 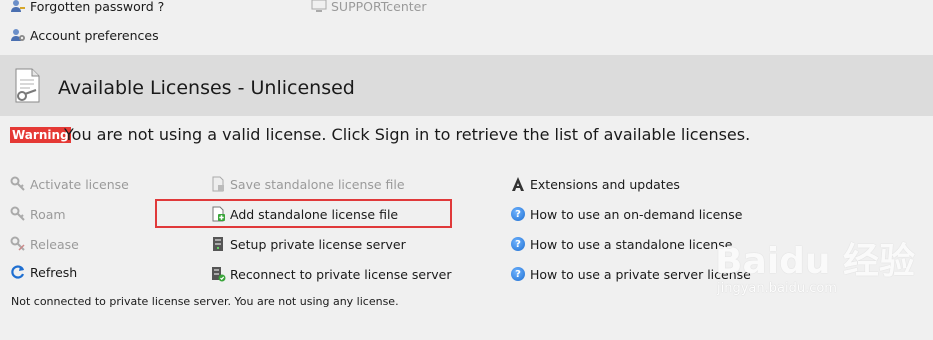 I want to click on roam-button: Roam, so click(x=38, y=214).